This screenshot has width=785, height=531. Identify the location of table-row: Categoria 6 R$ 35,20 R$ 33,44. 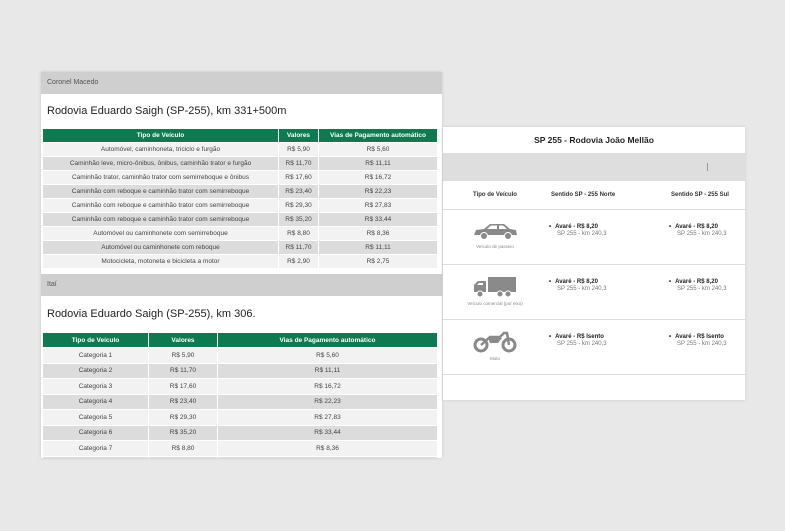
(240, 432).